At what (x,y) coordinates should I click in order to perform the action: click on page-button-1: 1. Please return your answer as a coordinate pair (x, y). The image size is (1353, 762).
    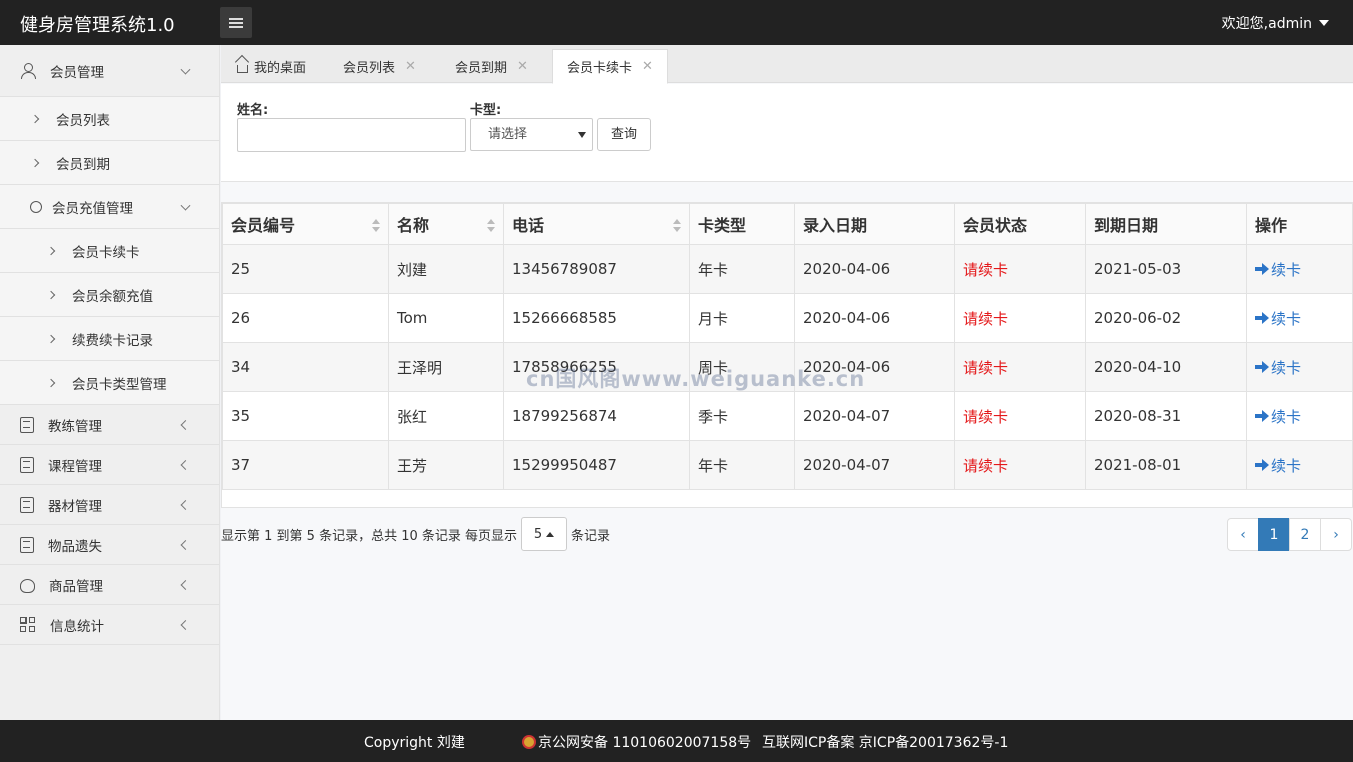
    Looking at the image, I should click on (1274, 534).